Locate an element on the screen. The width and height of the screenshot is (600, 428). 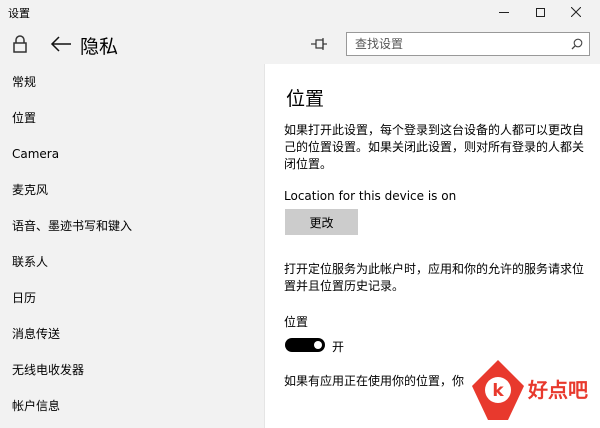
page-title: 隐私 is located at coordinates (99, 47).